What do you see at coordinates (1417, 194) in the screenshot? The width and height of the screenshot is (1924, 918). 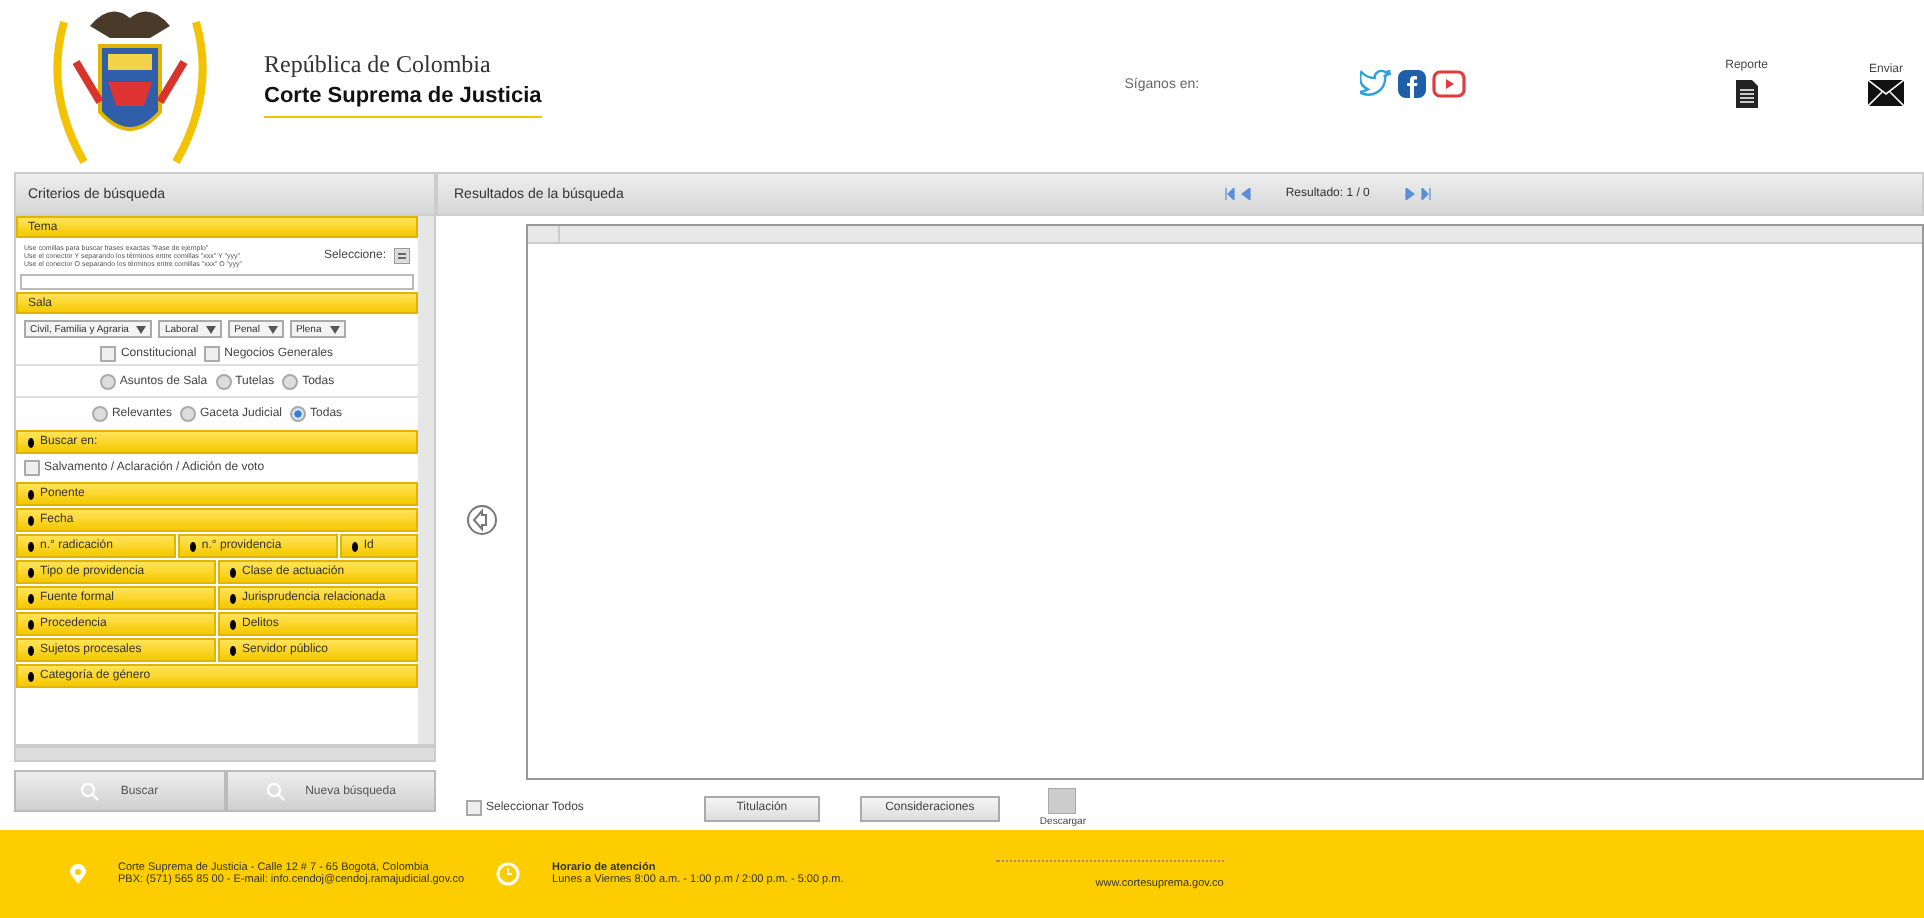 I see `last-page-icon` at bounding box center [1417, 194].